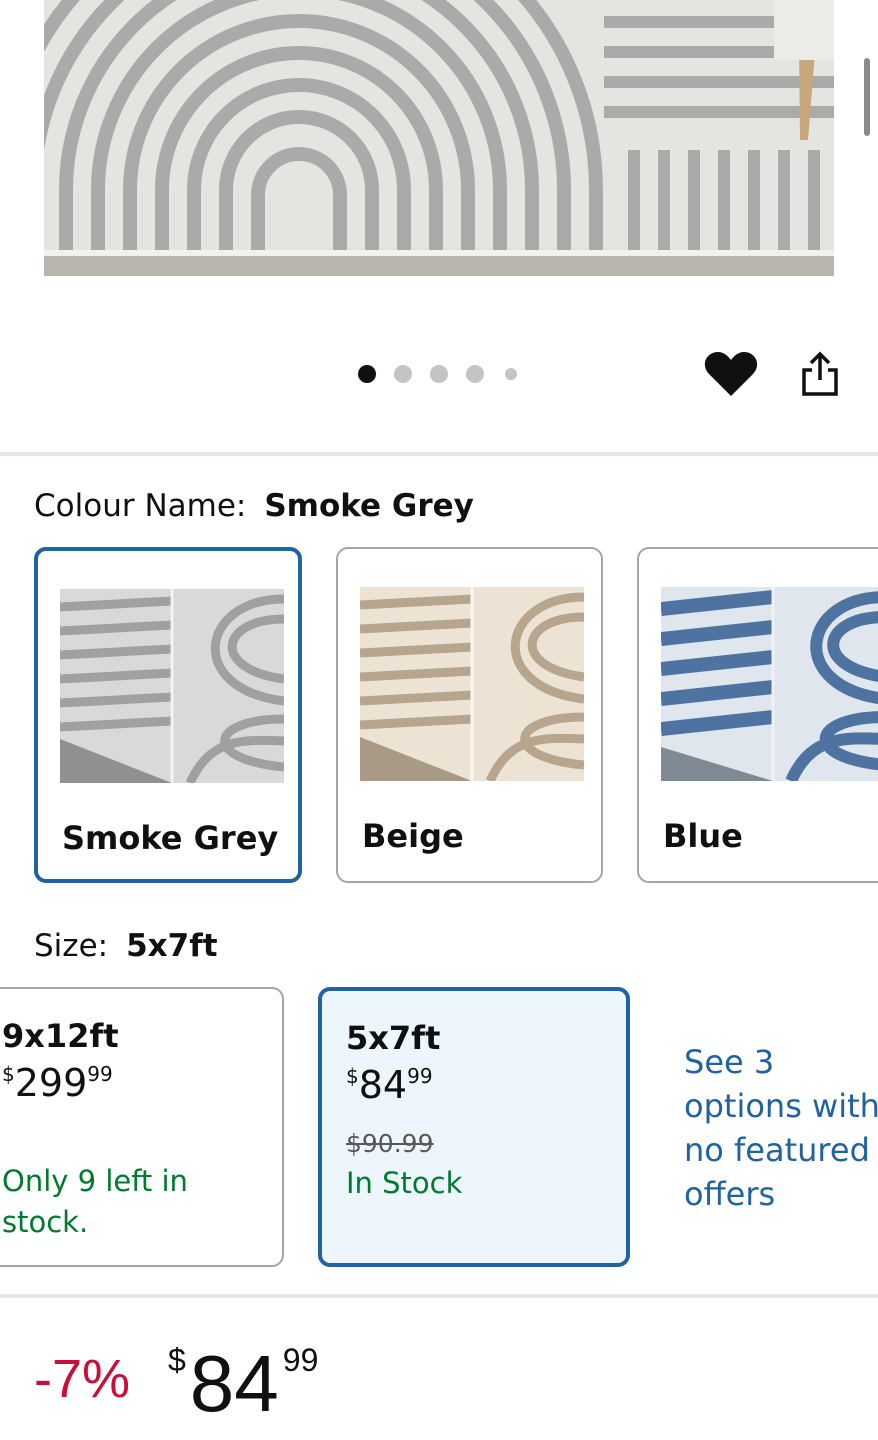 This screenshot has height=1440, width=878. What do you see at coordinates (243, 1383) in the screenshot?
I see `current-price: $84 99` at bounding box center [243, 1383].